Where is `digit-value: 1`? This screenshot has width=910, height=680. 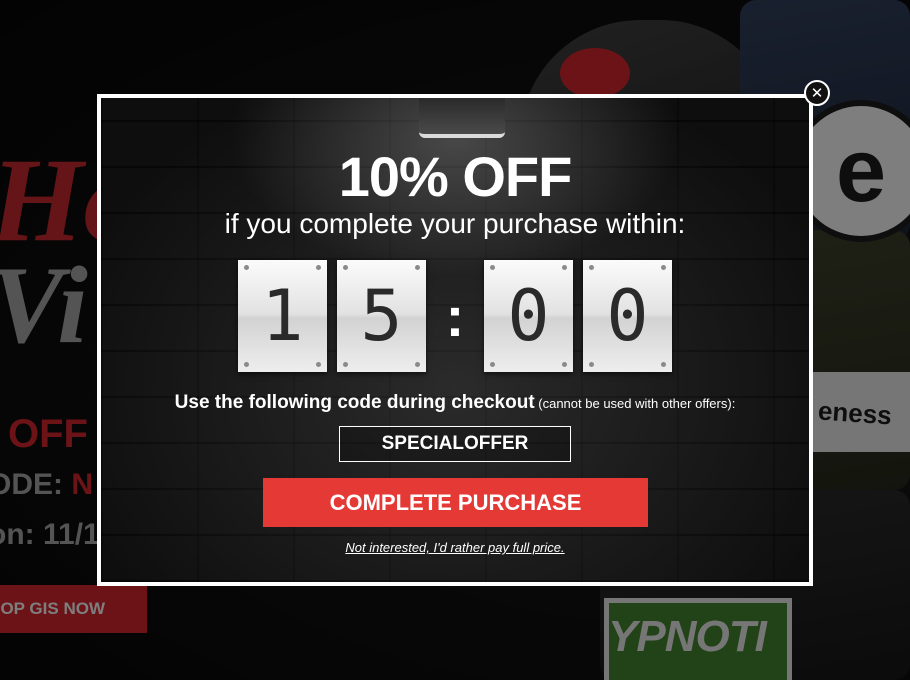
digit-value: 1 is located at coordinates (282, 316).